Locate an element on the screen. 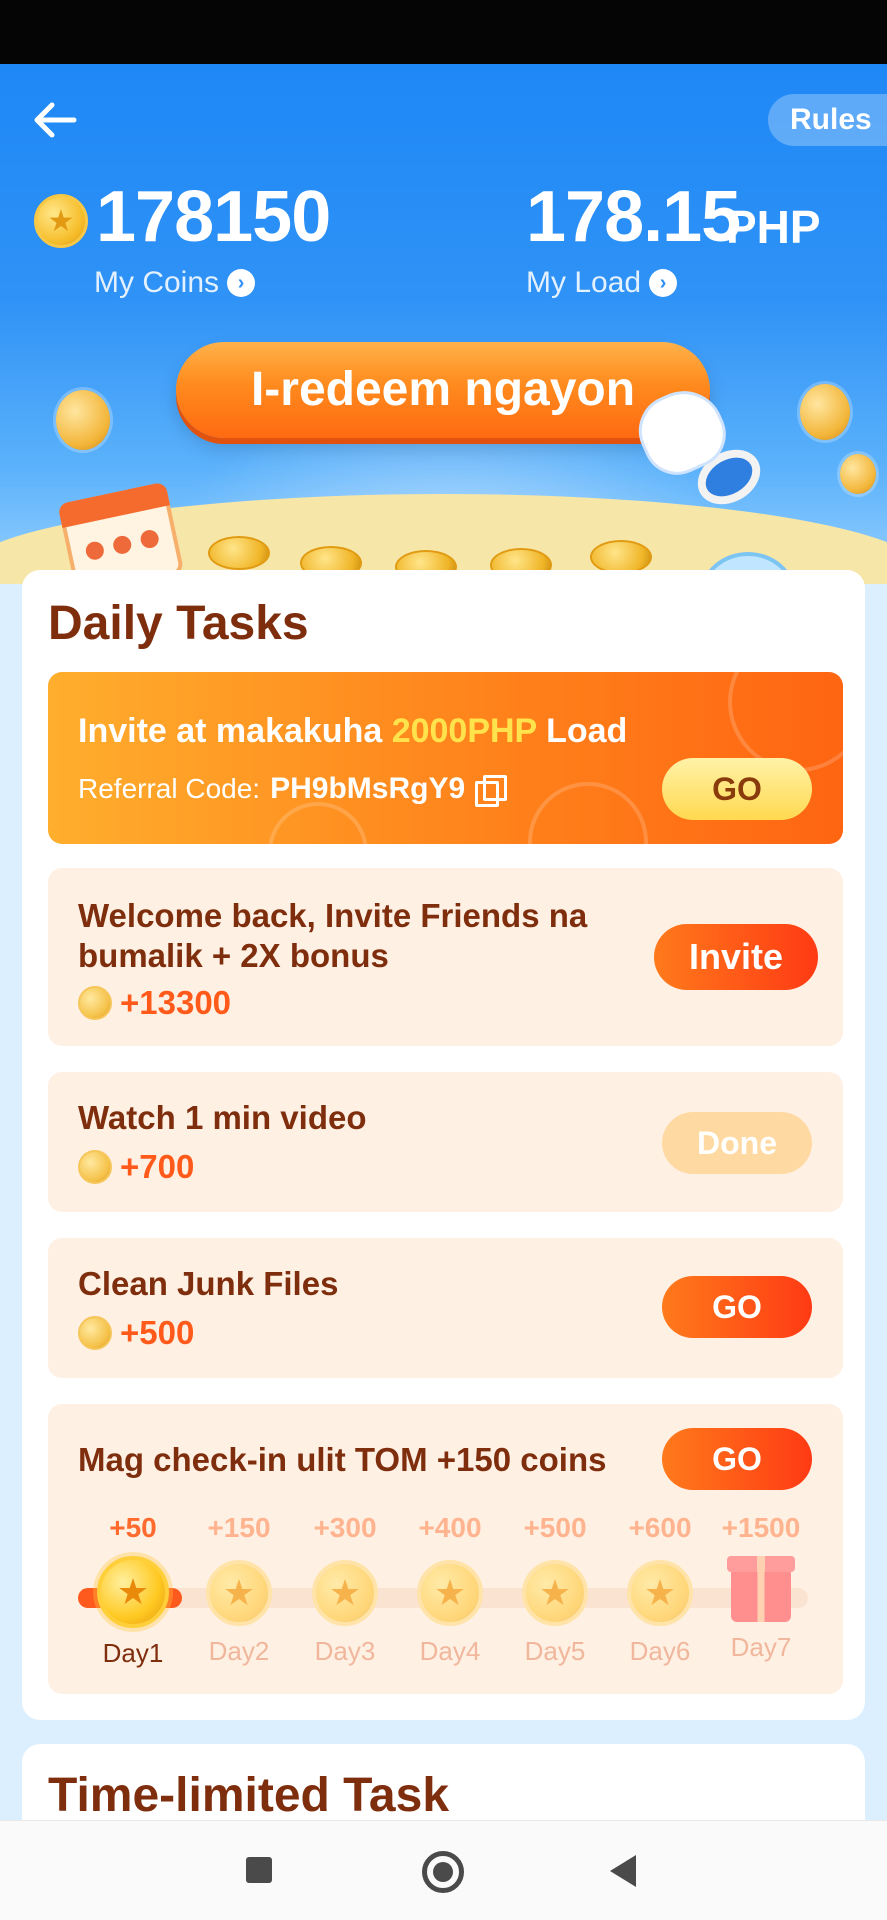  day-label: Day1 is located at coordinates (133, 1653).